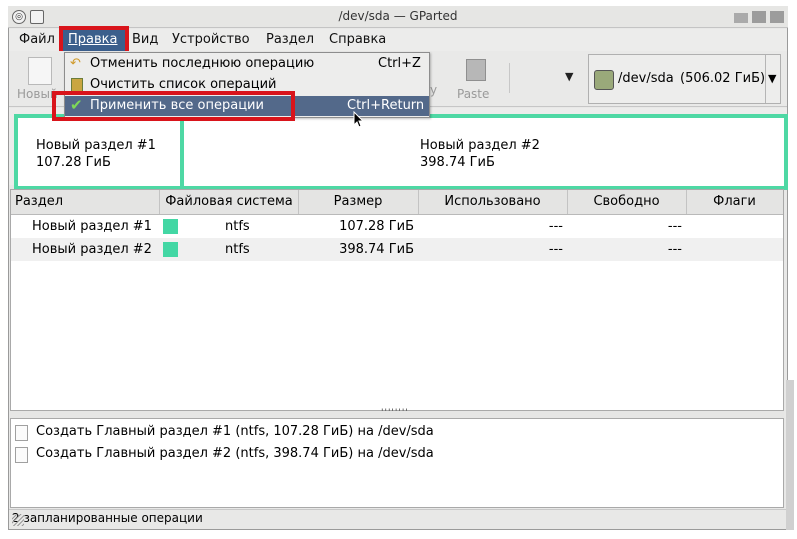 The height and width of the screenshot is (539, 797). What do you see at coordinates (85, 202) in the screenshot?
I see `column-partition: Раздел` at bounding box center [85, 202].